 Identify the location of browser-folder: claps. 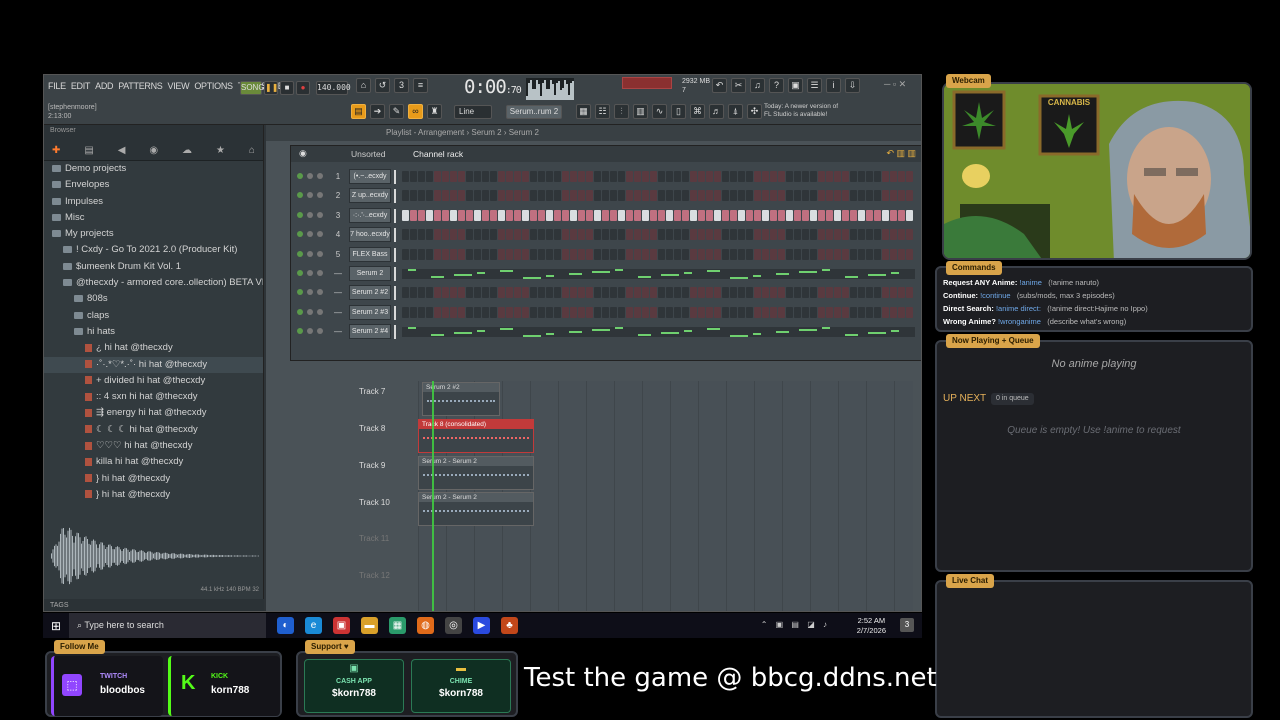
(153, 316).